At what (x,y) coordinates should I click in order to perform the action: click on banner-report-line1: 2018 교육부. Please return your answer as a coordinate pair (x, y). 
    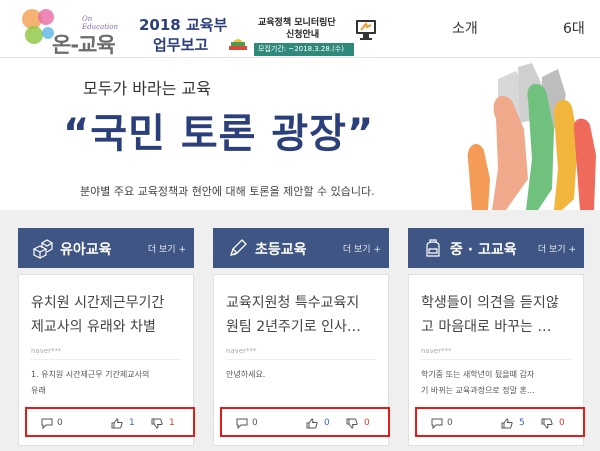
    Looking at the image, I should click on (183, 25).